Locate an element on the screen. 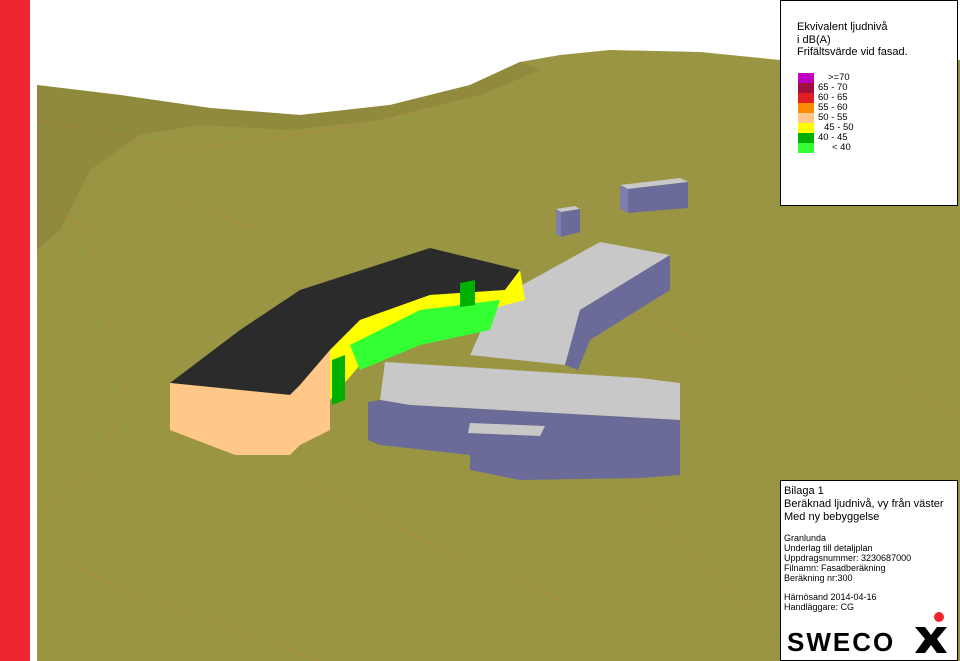 This screenshot has height=661, width=960. legend-title-line-1: Ekvivalent ljudnivå is located at coordinates (842, 27).